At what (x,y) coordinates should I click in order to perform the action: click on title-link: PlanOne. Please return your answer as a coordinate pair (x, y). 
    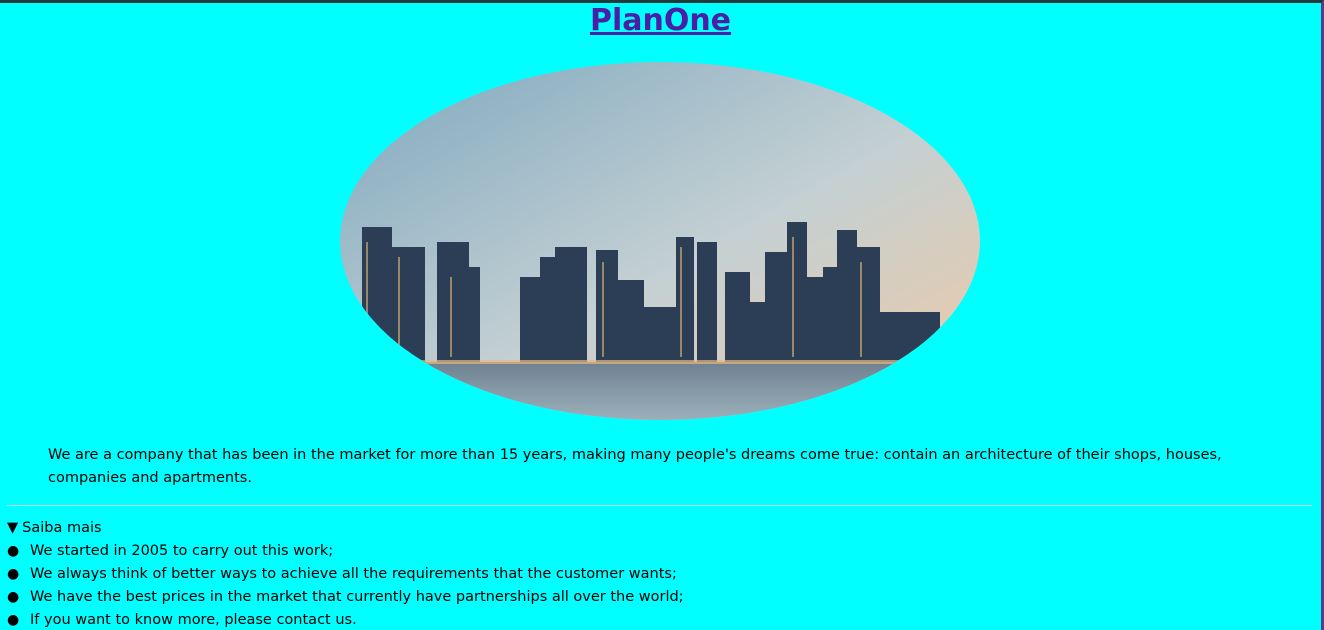
    Looking at the image, I should click on (660, 20).